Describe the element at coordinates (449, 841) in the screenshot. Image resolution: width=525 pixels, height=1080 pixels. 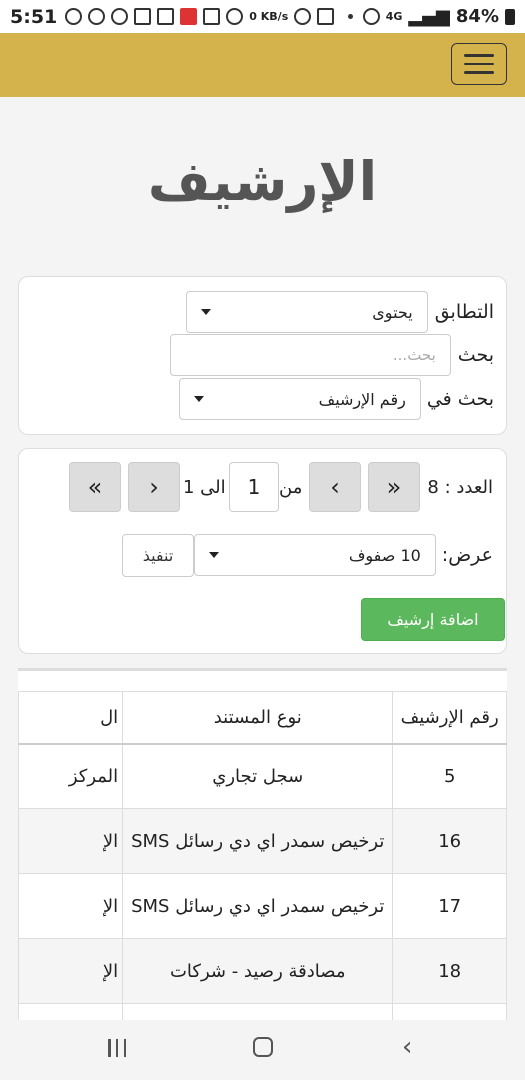
I see `cell-archive-number: 16` at that location.